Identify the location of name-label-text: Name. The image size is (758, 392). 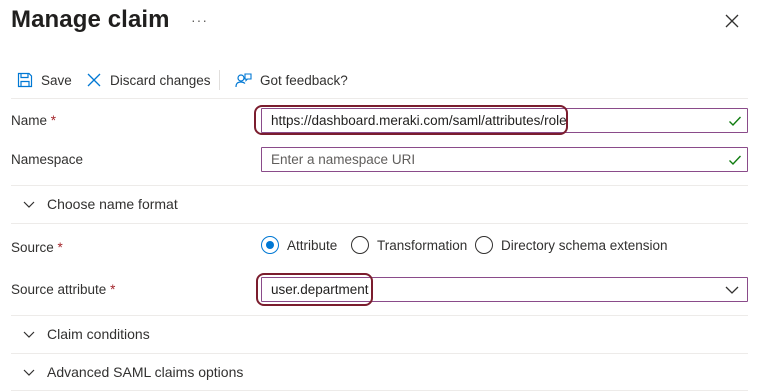
(29, 120).